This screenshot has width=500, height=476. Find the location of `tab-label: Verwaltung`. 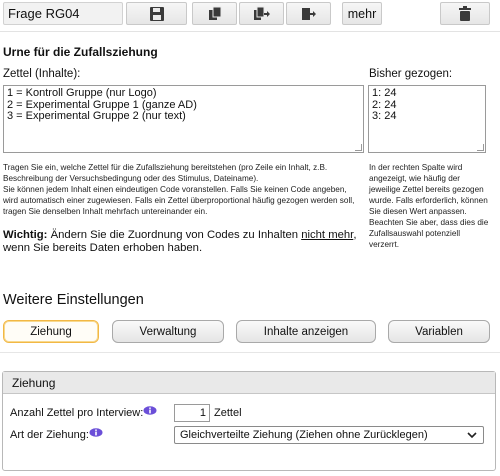

tab-label: Verwaltung is located at coordinates (168, 331).